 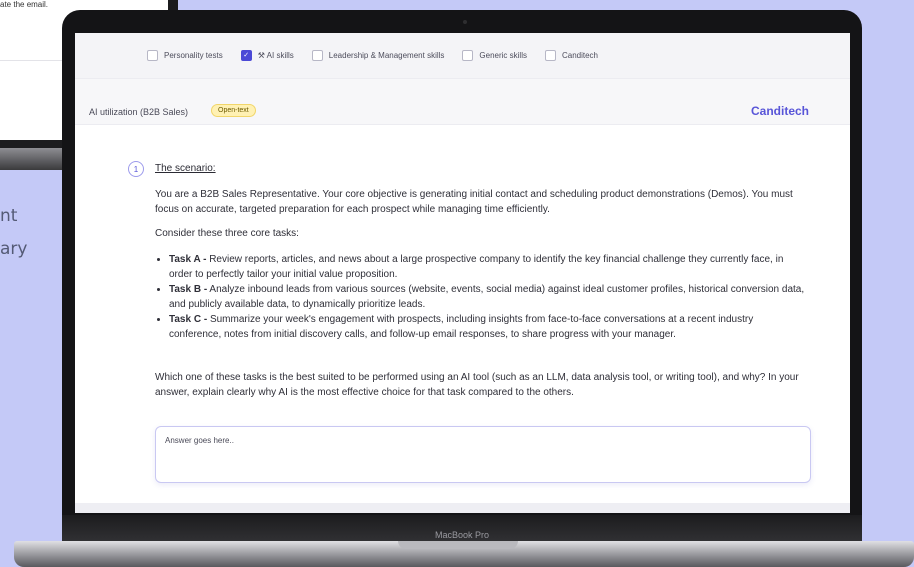 I want to click on laptop-notch, so click(x=458, y=545).